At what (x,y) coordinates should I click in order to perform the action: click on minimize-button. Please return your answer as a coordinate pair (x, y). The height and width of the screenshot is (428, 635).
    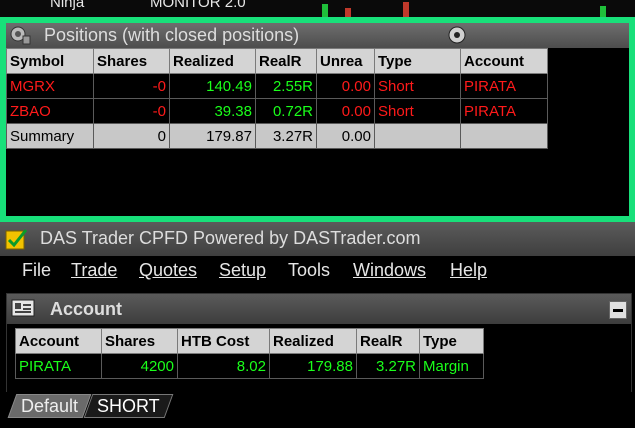
    Looking at the image, I should click on (618, 310).